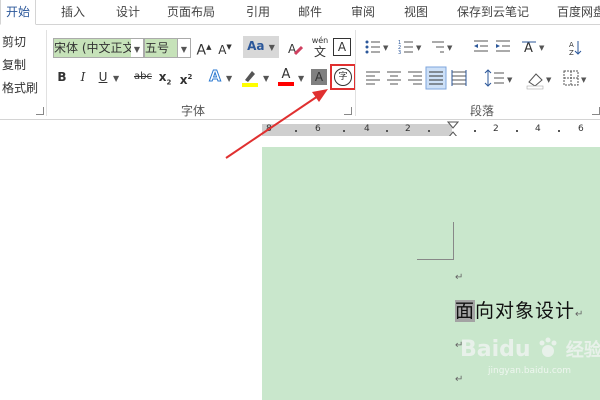 Image resolution: width=600 pixels, height=400 pixels. I want to click on ruler-number: 6, so click(581, 129).